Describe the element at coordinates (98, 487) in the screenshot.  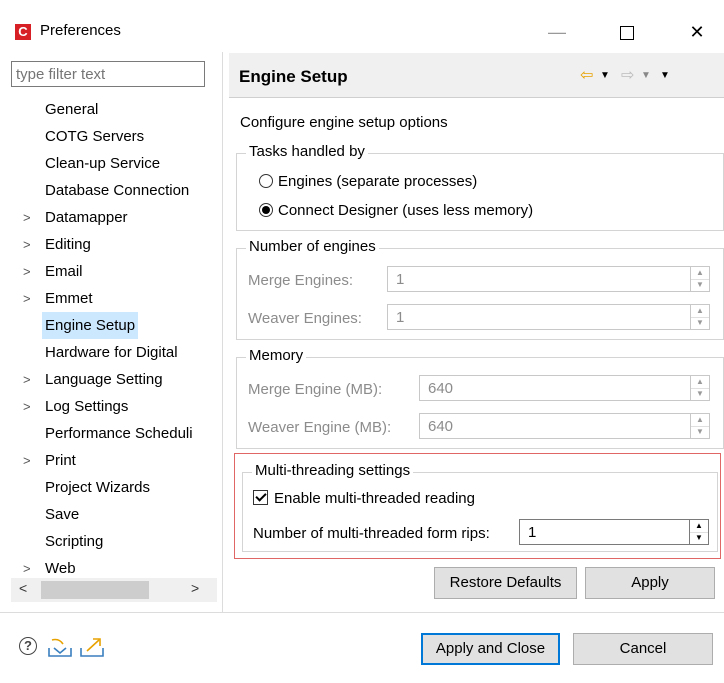
I see `tree-item-label: Project Wizards` at that location.